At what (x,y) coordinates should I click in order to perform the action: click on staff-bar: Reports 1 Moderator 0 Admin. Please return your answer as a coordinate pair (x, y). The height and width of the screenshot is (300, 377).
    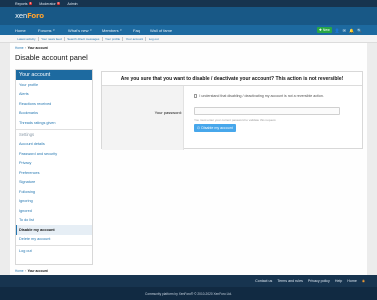
    Looking at the image, I should click on (188, 3).